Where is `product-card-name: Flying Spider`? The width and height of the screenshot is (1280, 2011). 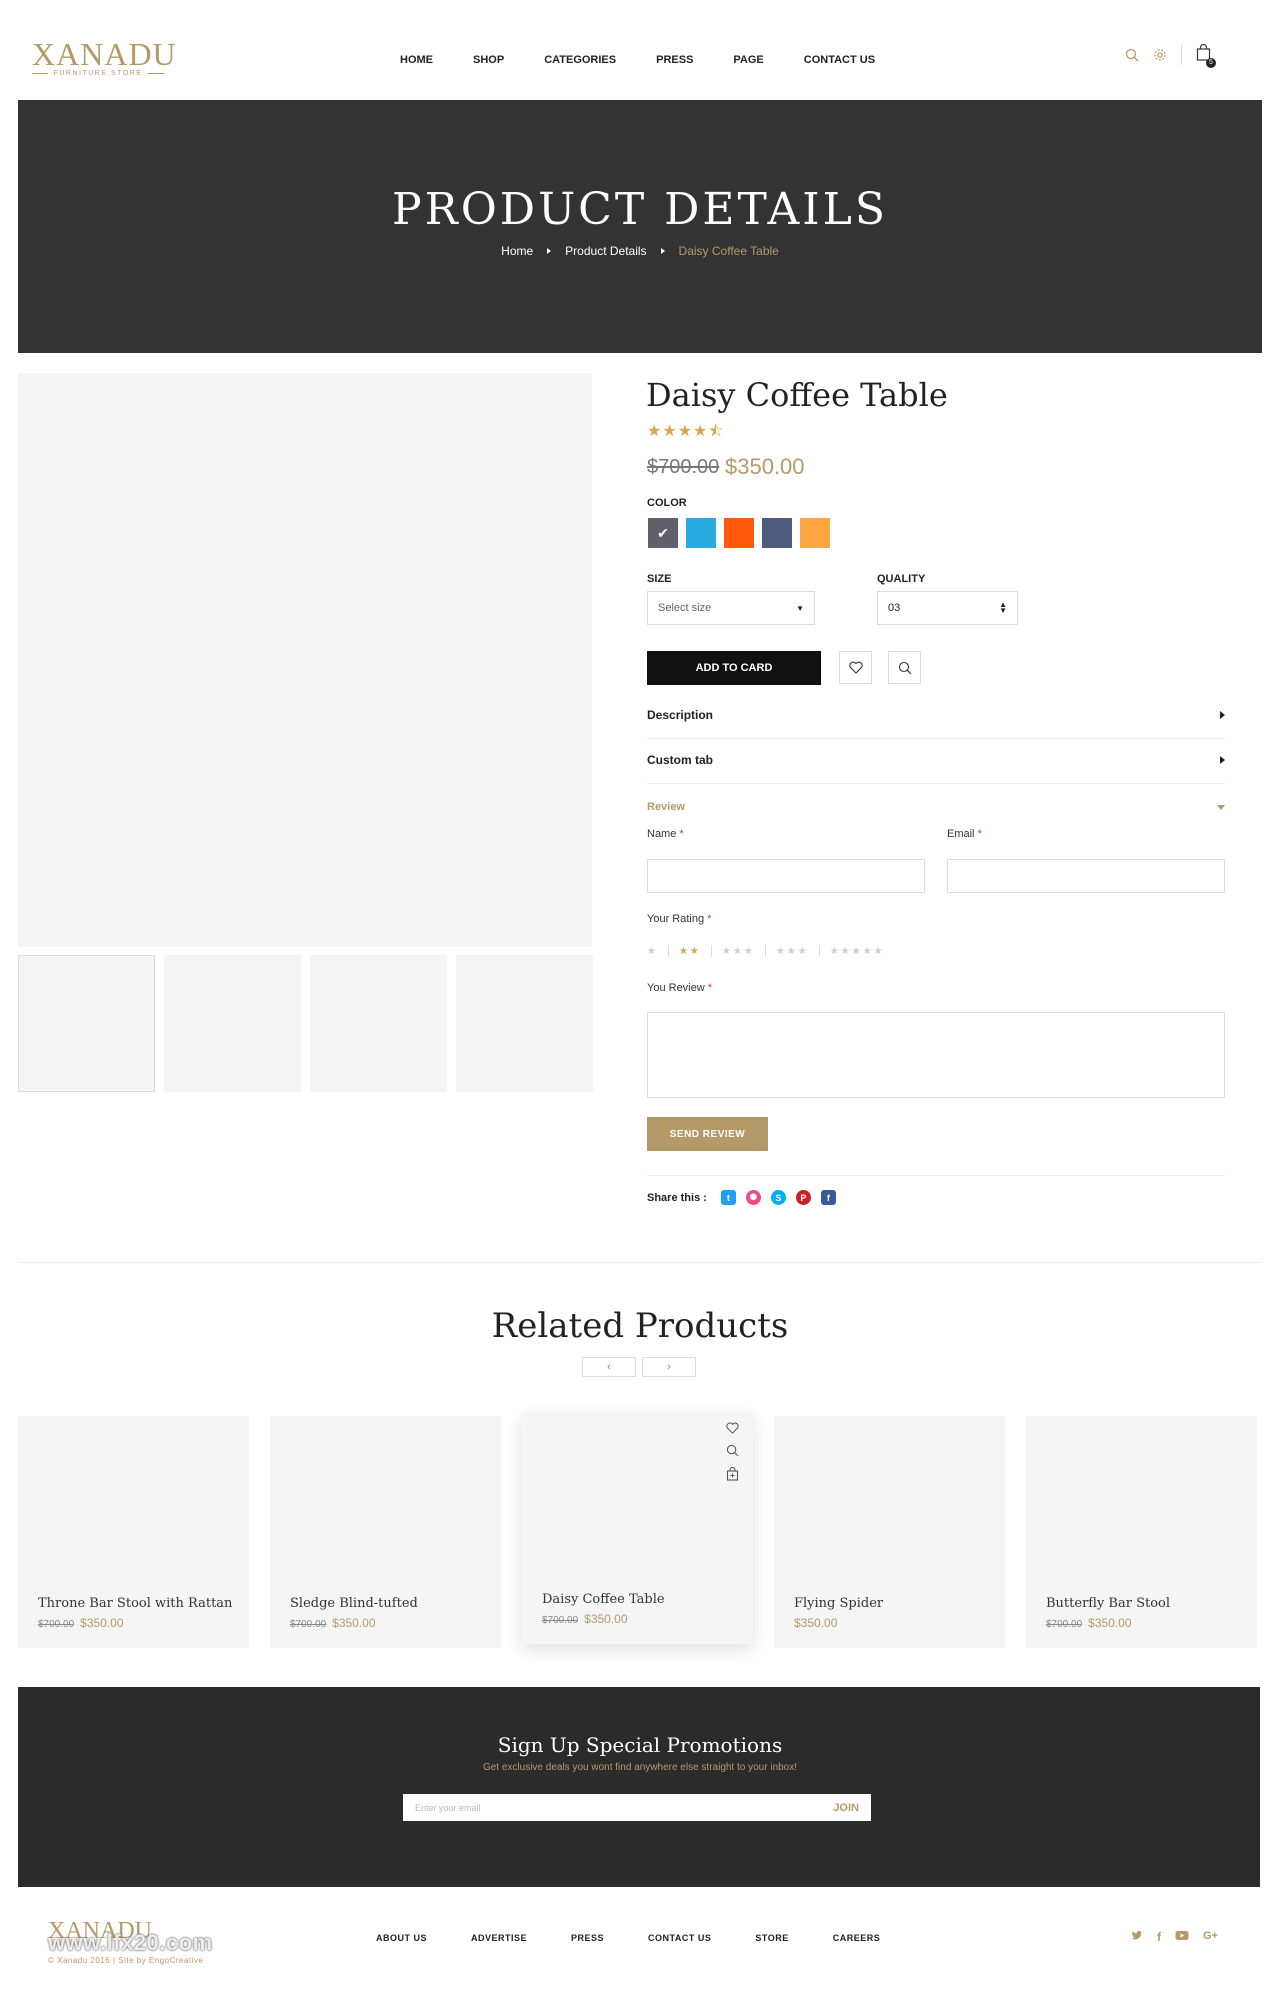 product-card-name: Flying Spider is located at coordinates (838, 1603).